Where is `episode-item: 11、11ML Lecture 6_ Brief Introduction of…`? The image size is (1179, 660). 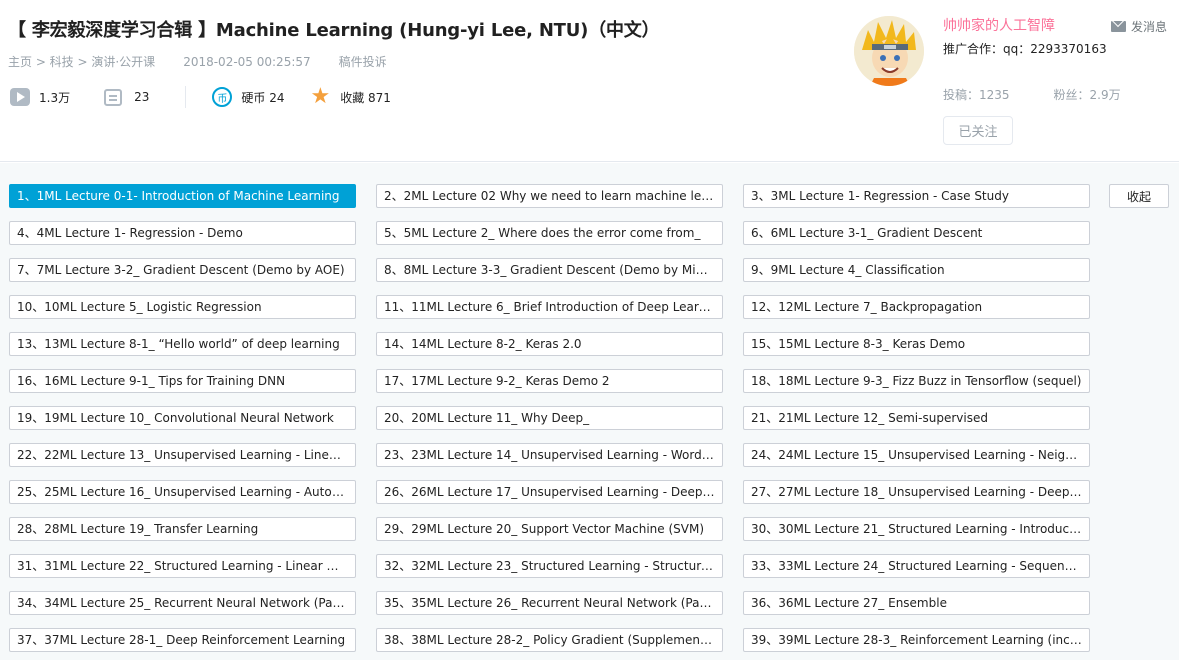 episode-item: 11、11ML Lecture 6_ Brief Introduction of… is located at coordinates (549, 307).